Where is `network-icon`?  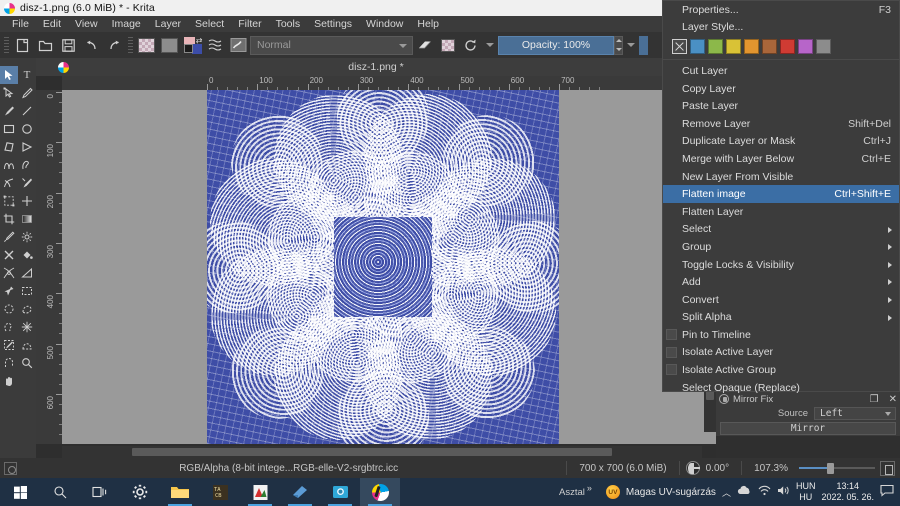
network-icon is located at coordinates (764, 492).